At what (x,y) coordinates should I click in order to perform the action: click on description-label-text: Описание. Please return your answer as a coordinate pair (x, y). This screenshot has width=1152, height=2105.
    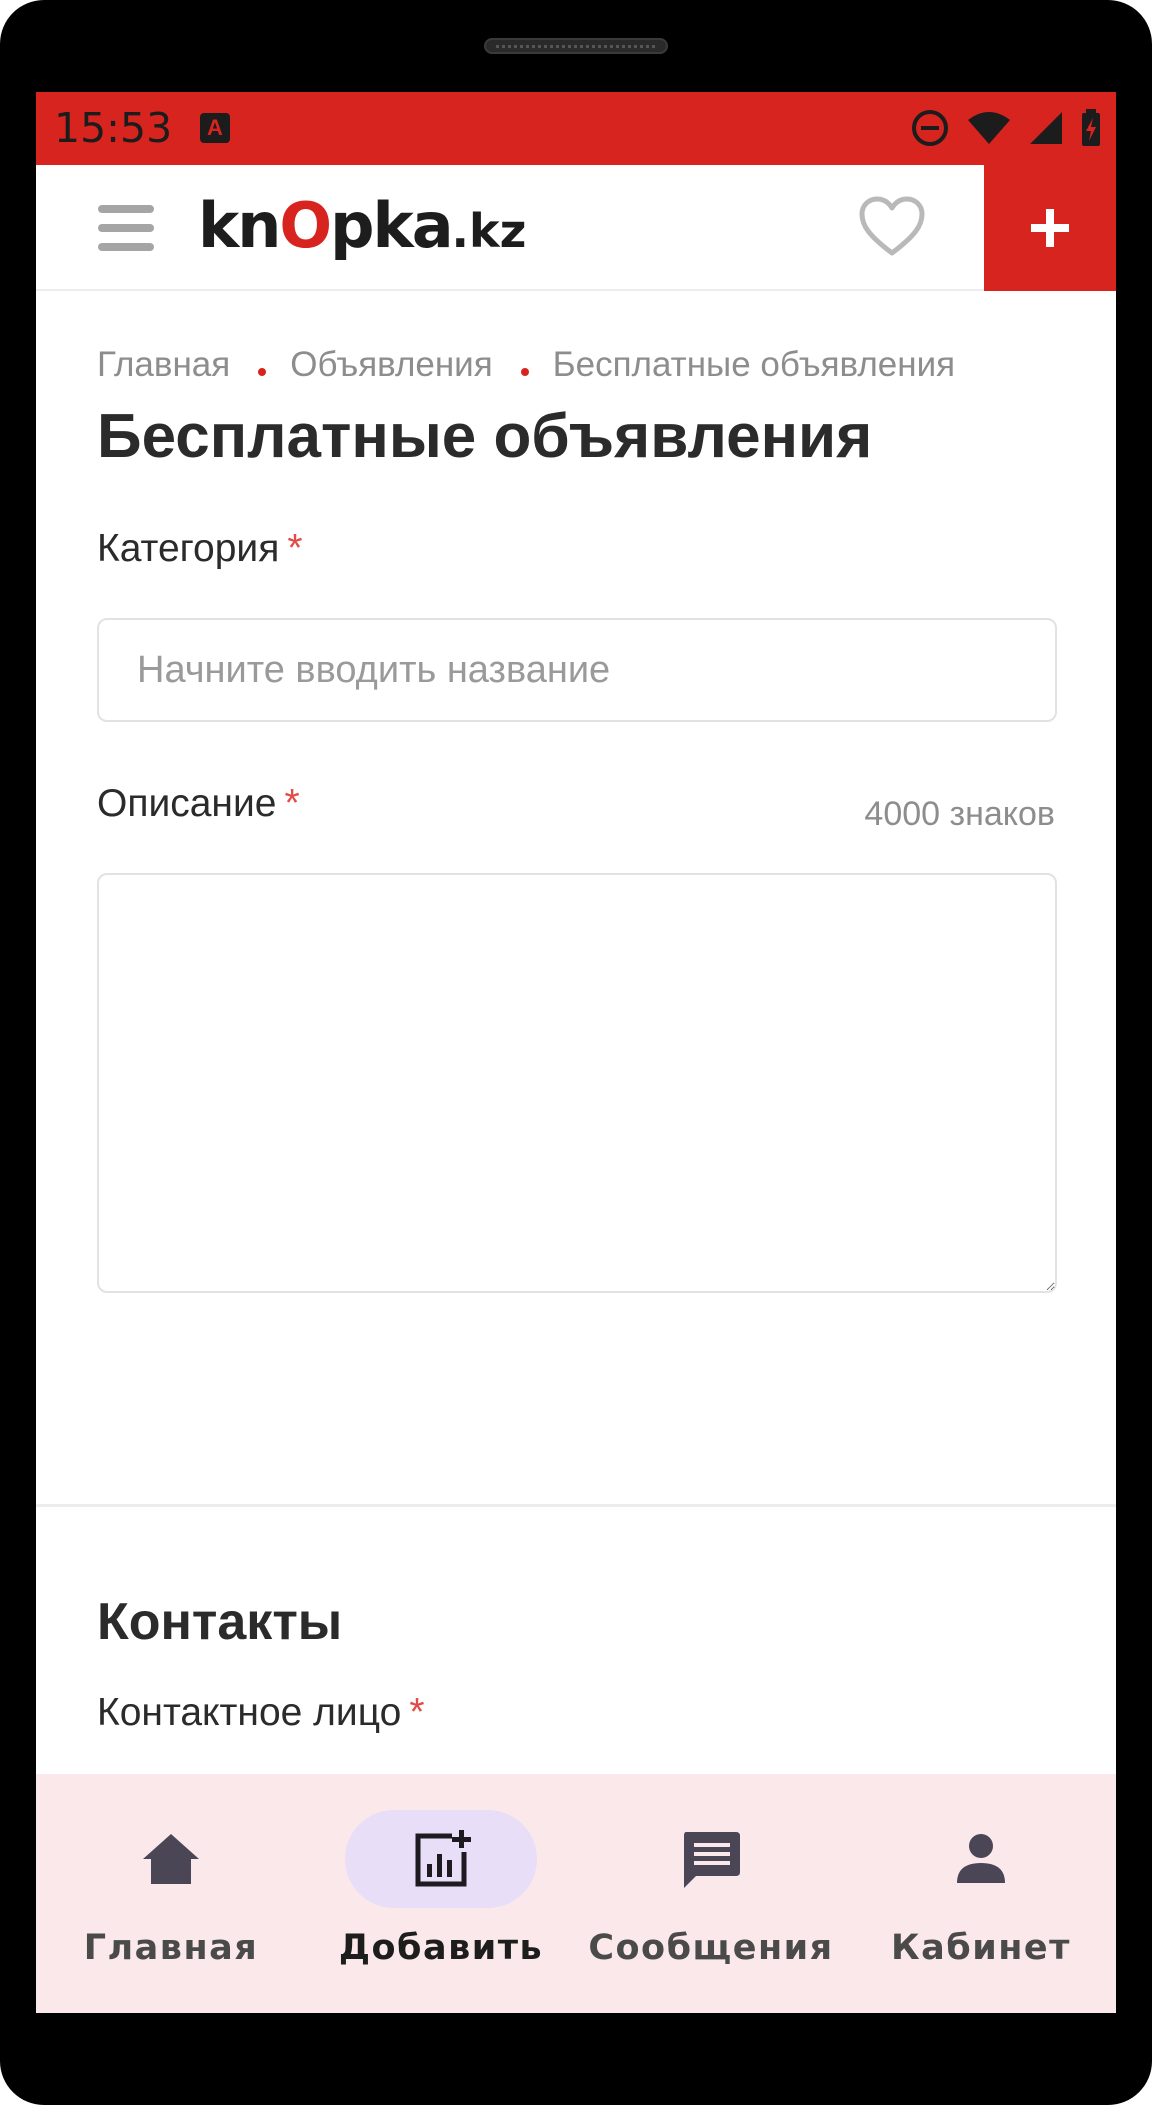
    Looking at the image, I should click on (187, 803).